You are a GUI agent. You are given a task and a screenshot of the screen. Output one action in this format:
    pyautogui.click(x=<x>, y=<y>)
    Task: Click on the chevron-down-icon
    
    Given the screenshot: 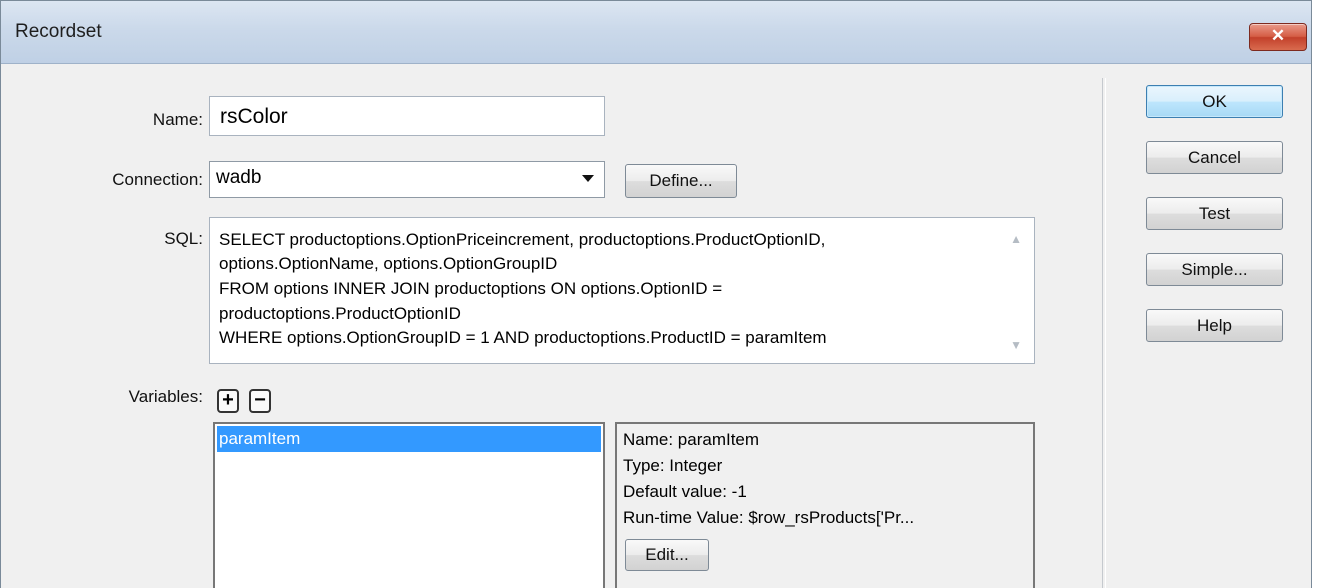 What is the action you would take?
    pyautogui.click(x=588, y=178)
    